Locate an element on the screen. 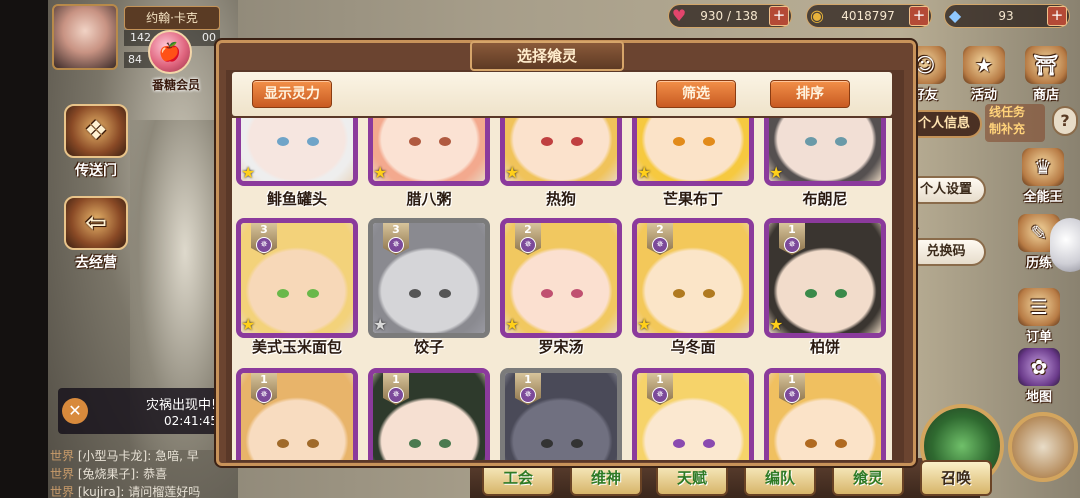  stamina-value: 930 / 138 is located at coordinates (729, 16).